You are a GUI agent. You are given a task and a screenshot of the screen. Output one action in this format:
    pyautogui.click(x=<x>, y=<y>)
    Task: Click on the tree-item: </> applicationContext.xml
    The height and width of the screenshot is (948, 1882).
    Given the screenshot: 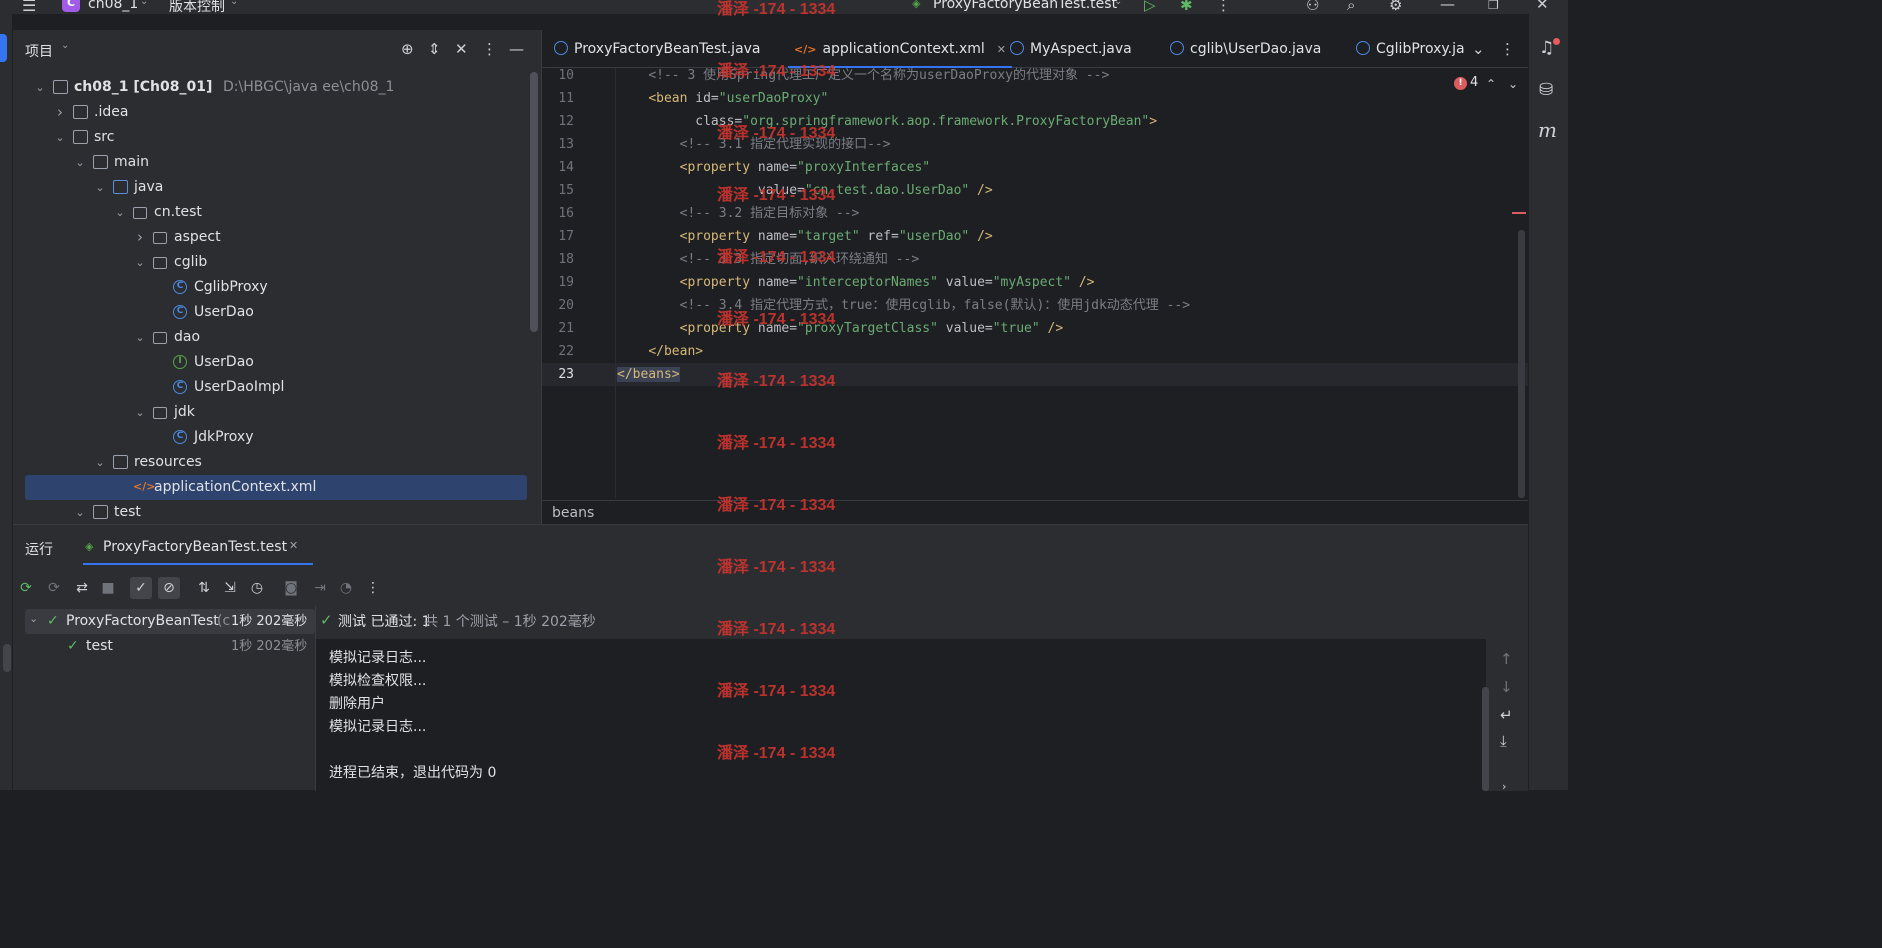 What is the action you would take?
    pyautogui.click(x=276, y=487)
    